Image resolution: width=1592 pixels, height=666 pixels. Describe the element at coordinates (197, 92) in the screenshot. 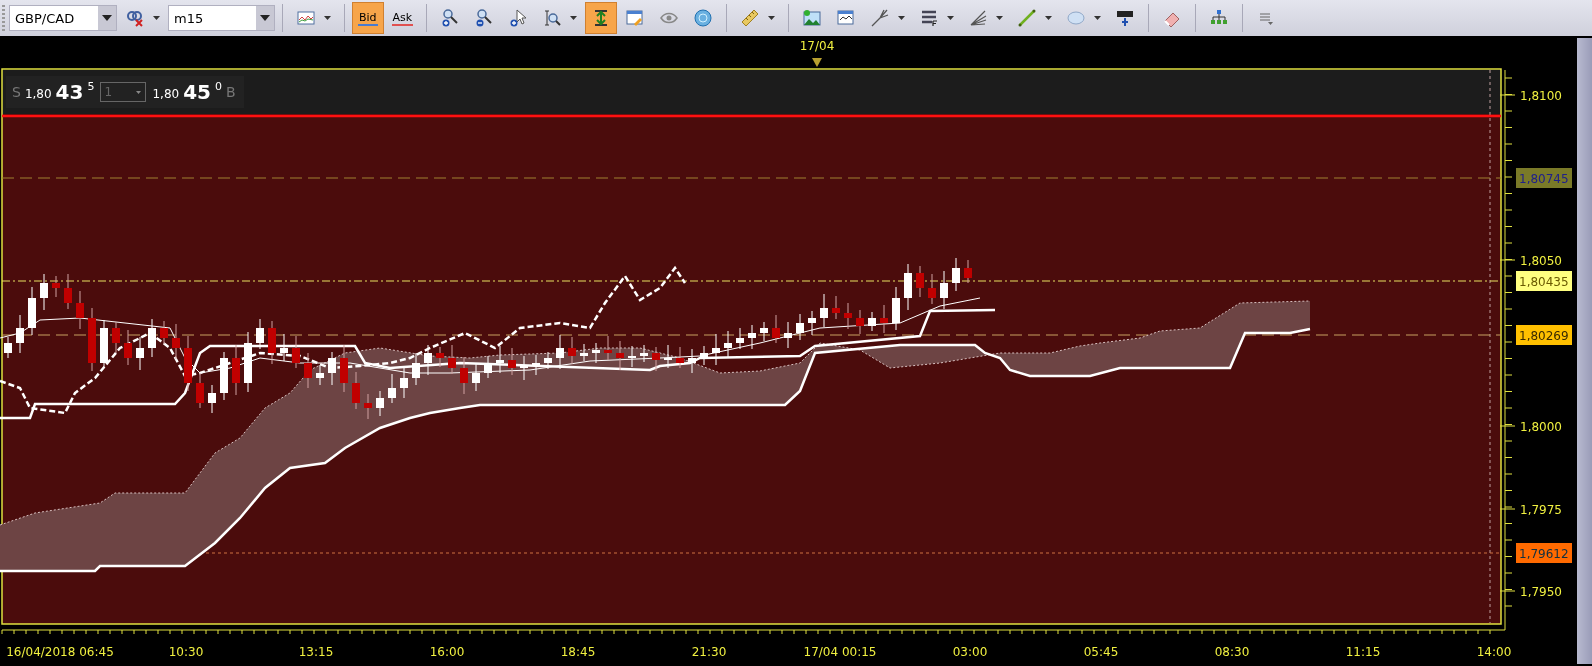

I see `buy-pips: 45` at that location.